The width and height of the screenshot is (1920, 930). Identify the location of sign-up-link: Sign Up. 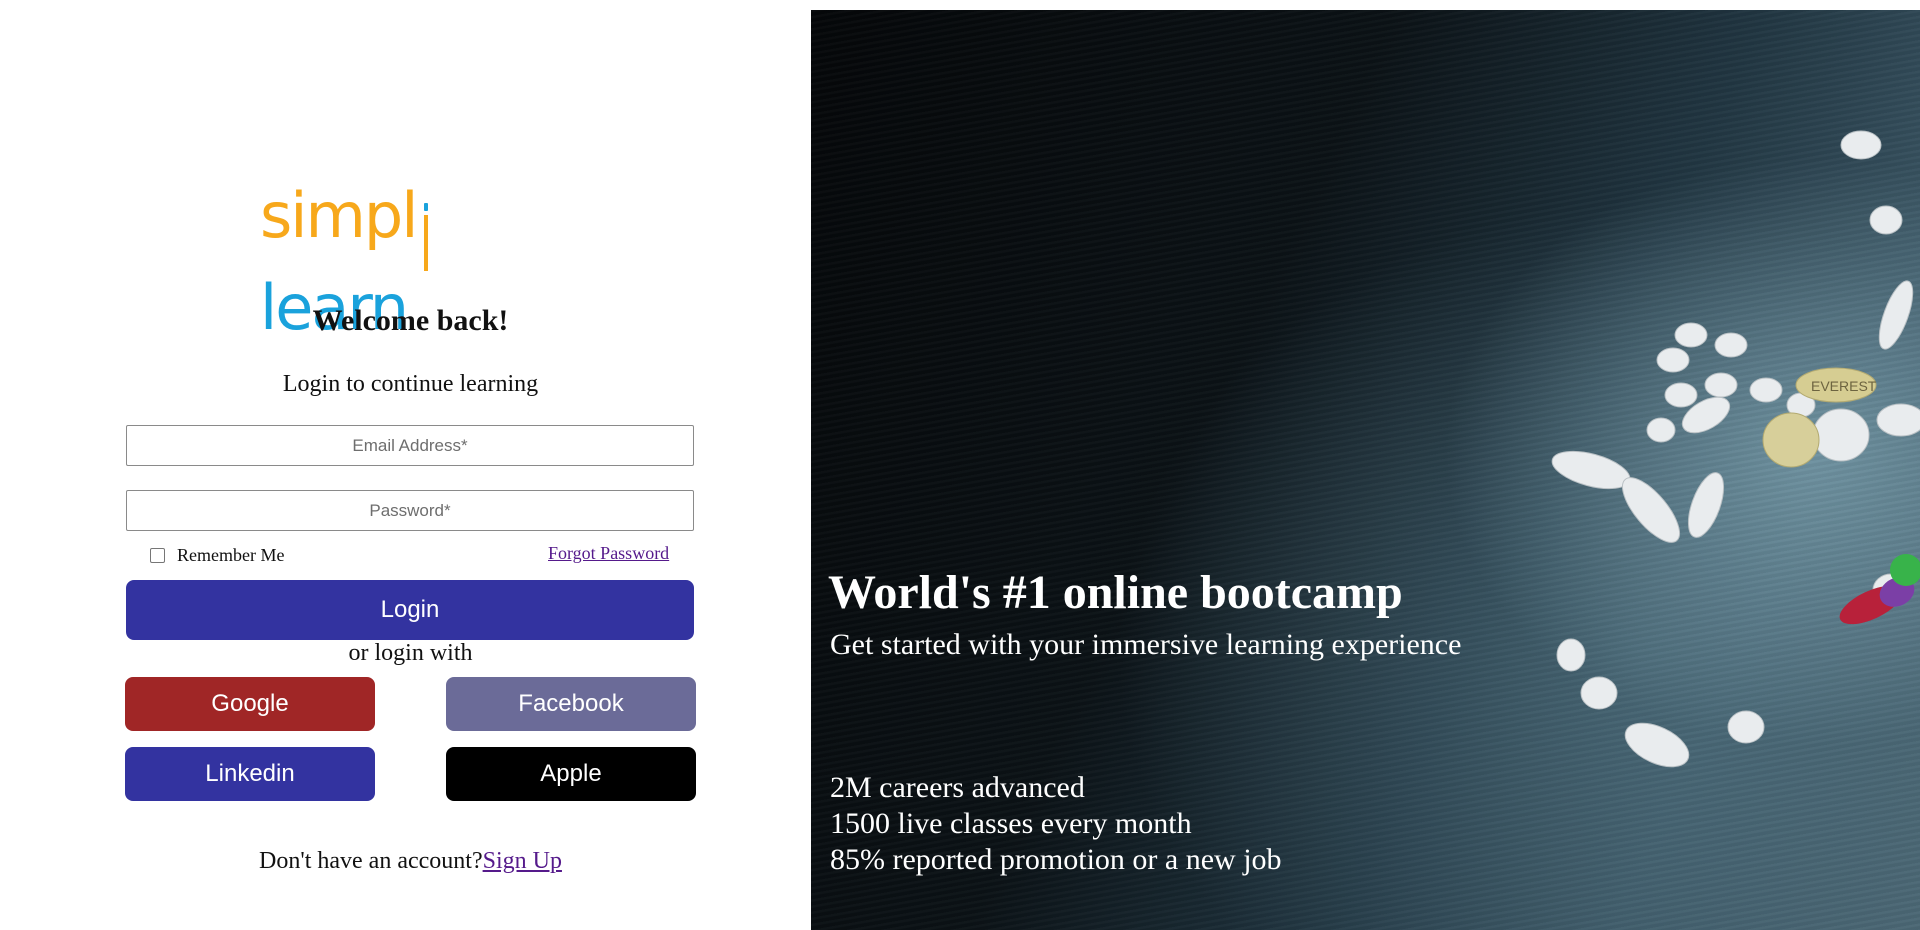
(522, 861).